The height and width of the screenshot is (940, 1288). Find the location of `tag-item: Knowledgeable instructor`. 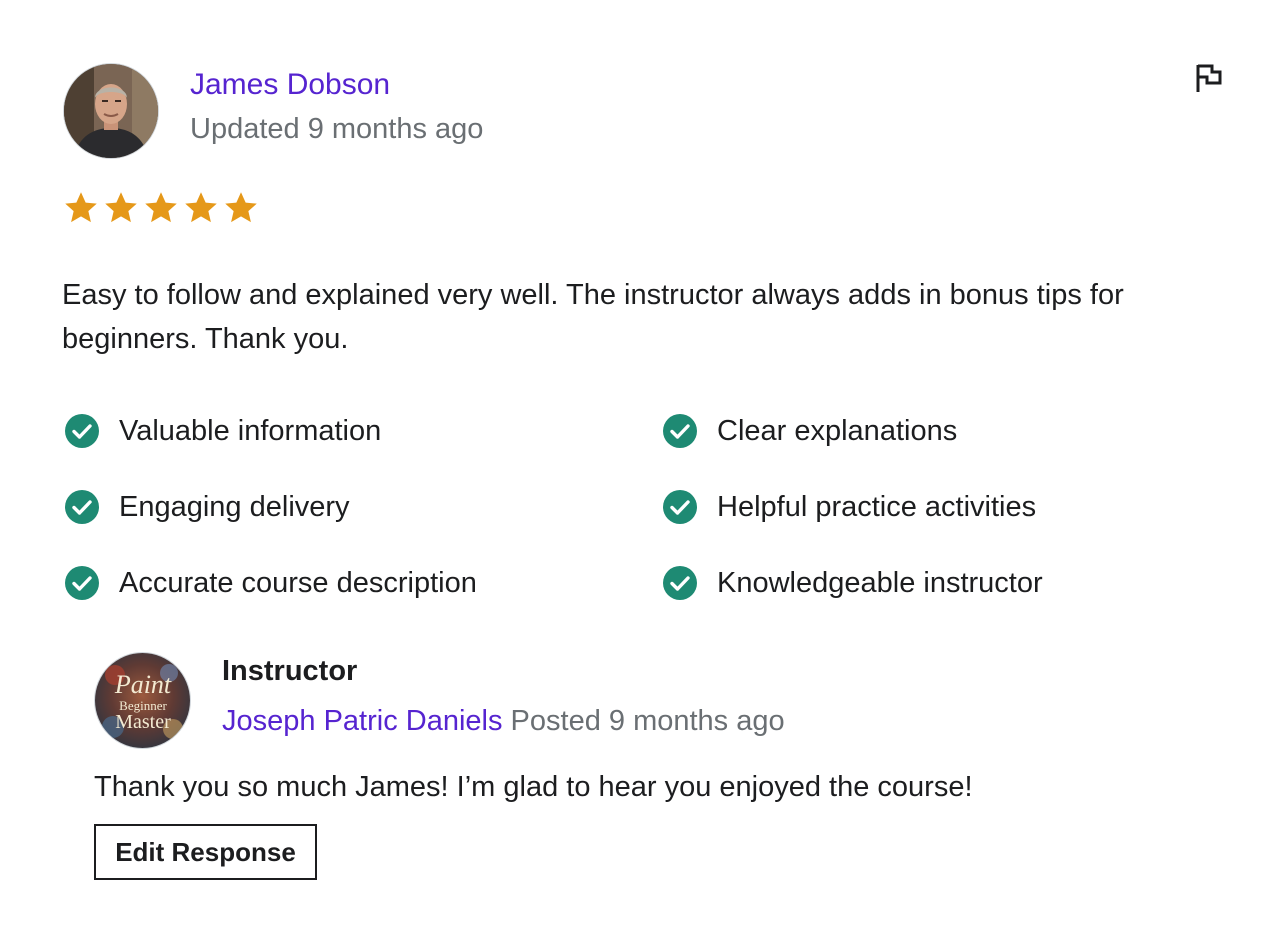

tag-item: Knowledgeable instructor is located at coordinates (852, 583).